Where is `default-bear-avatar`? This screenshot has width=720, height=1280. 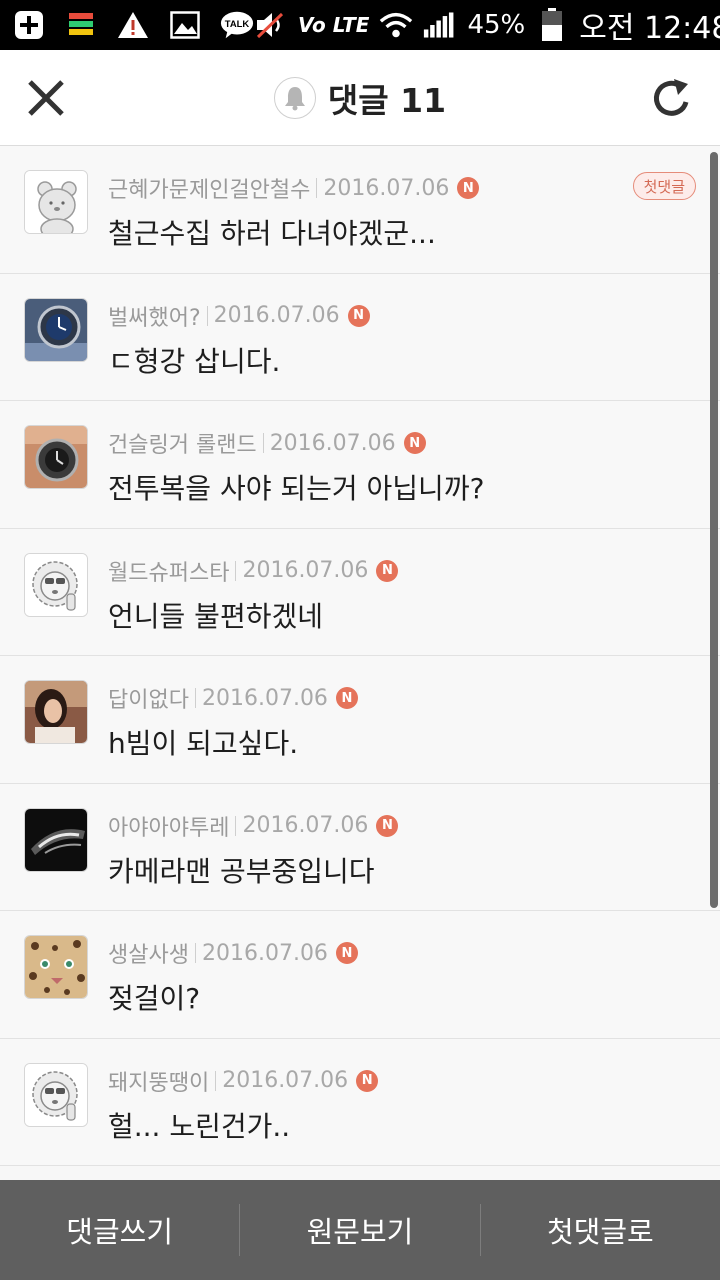 default-bear-avatar is located at coordinates (56, 202).